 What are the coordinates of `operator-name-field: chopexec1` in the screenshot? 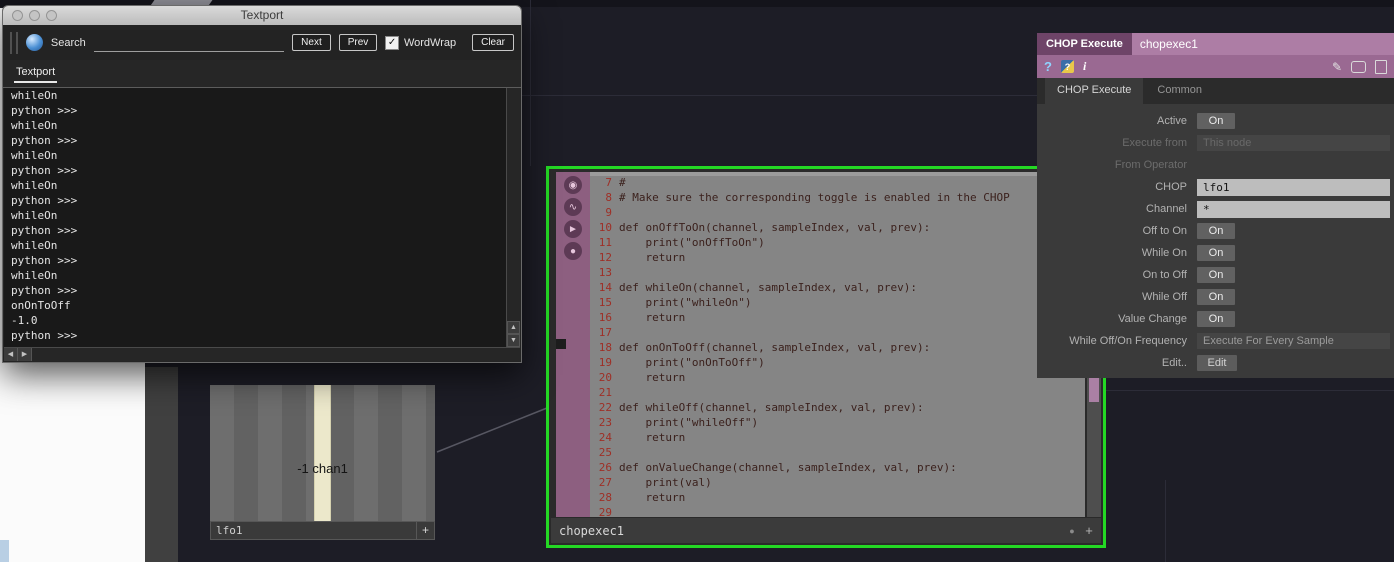 It's located at (1262, 44).